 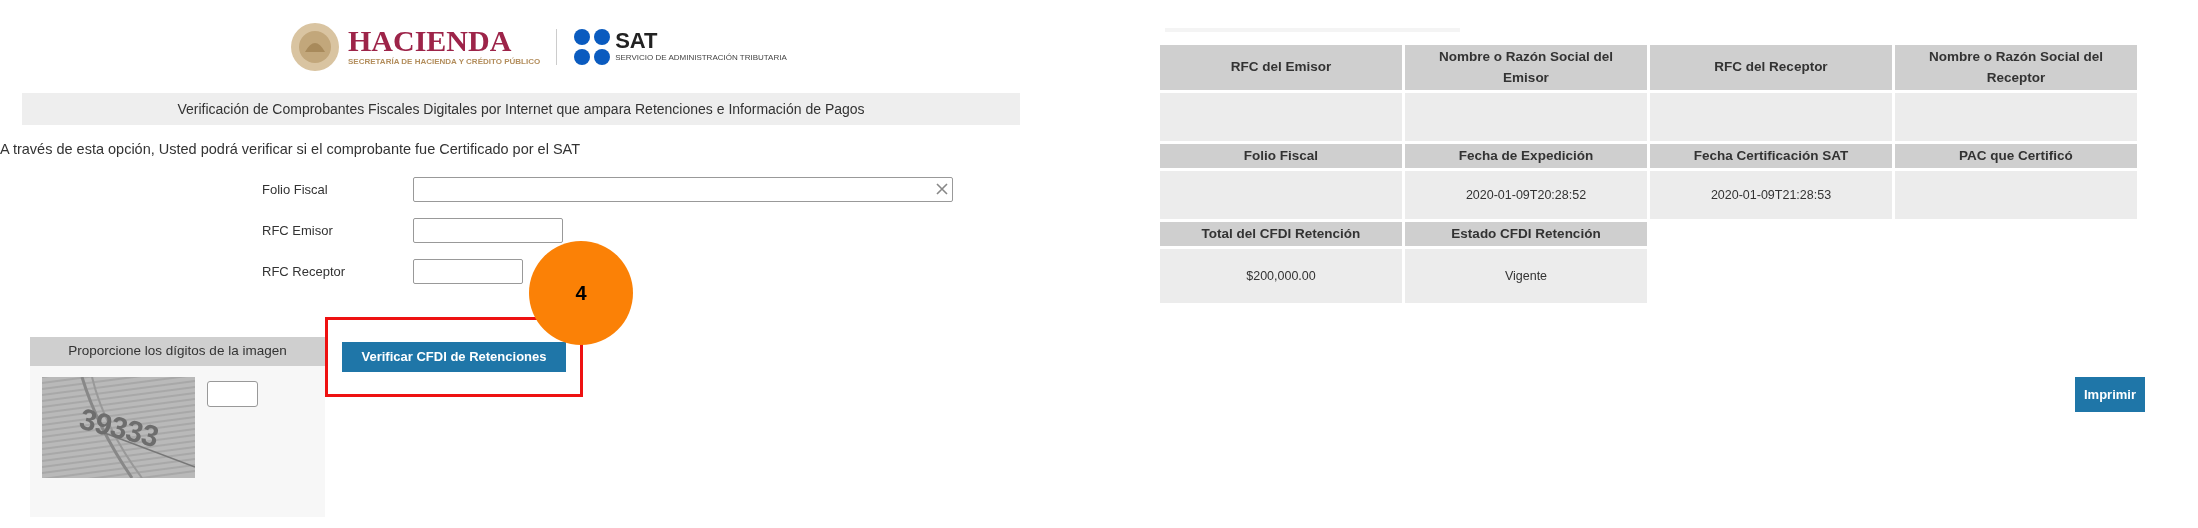 What do you see at coordinates (430, 41) in the screenshot?
I see `hacienda-logo-text: HACIENDA` at bounding box center [430, 41].